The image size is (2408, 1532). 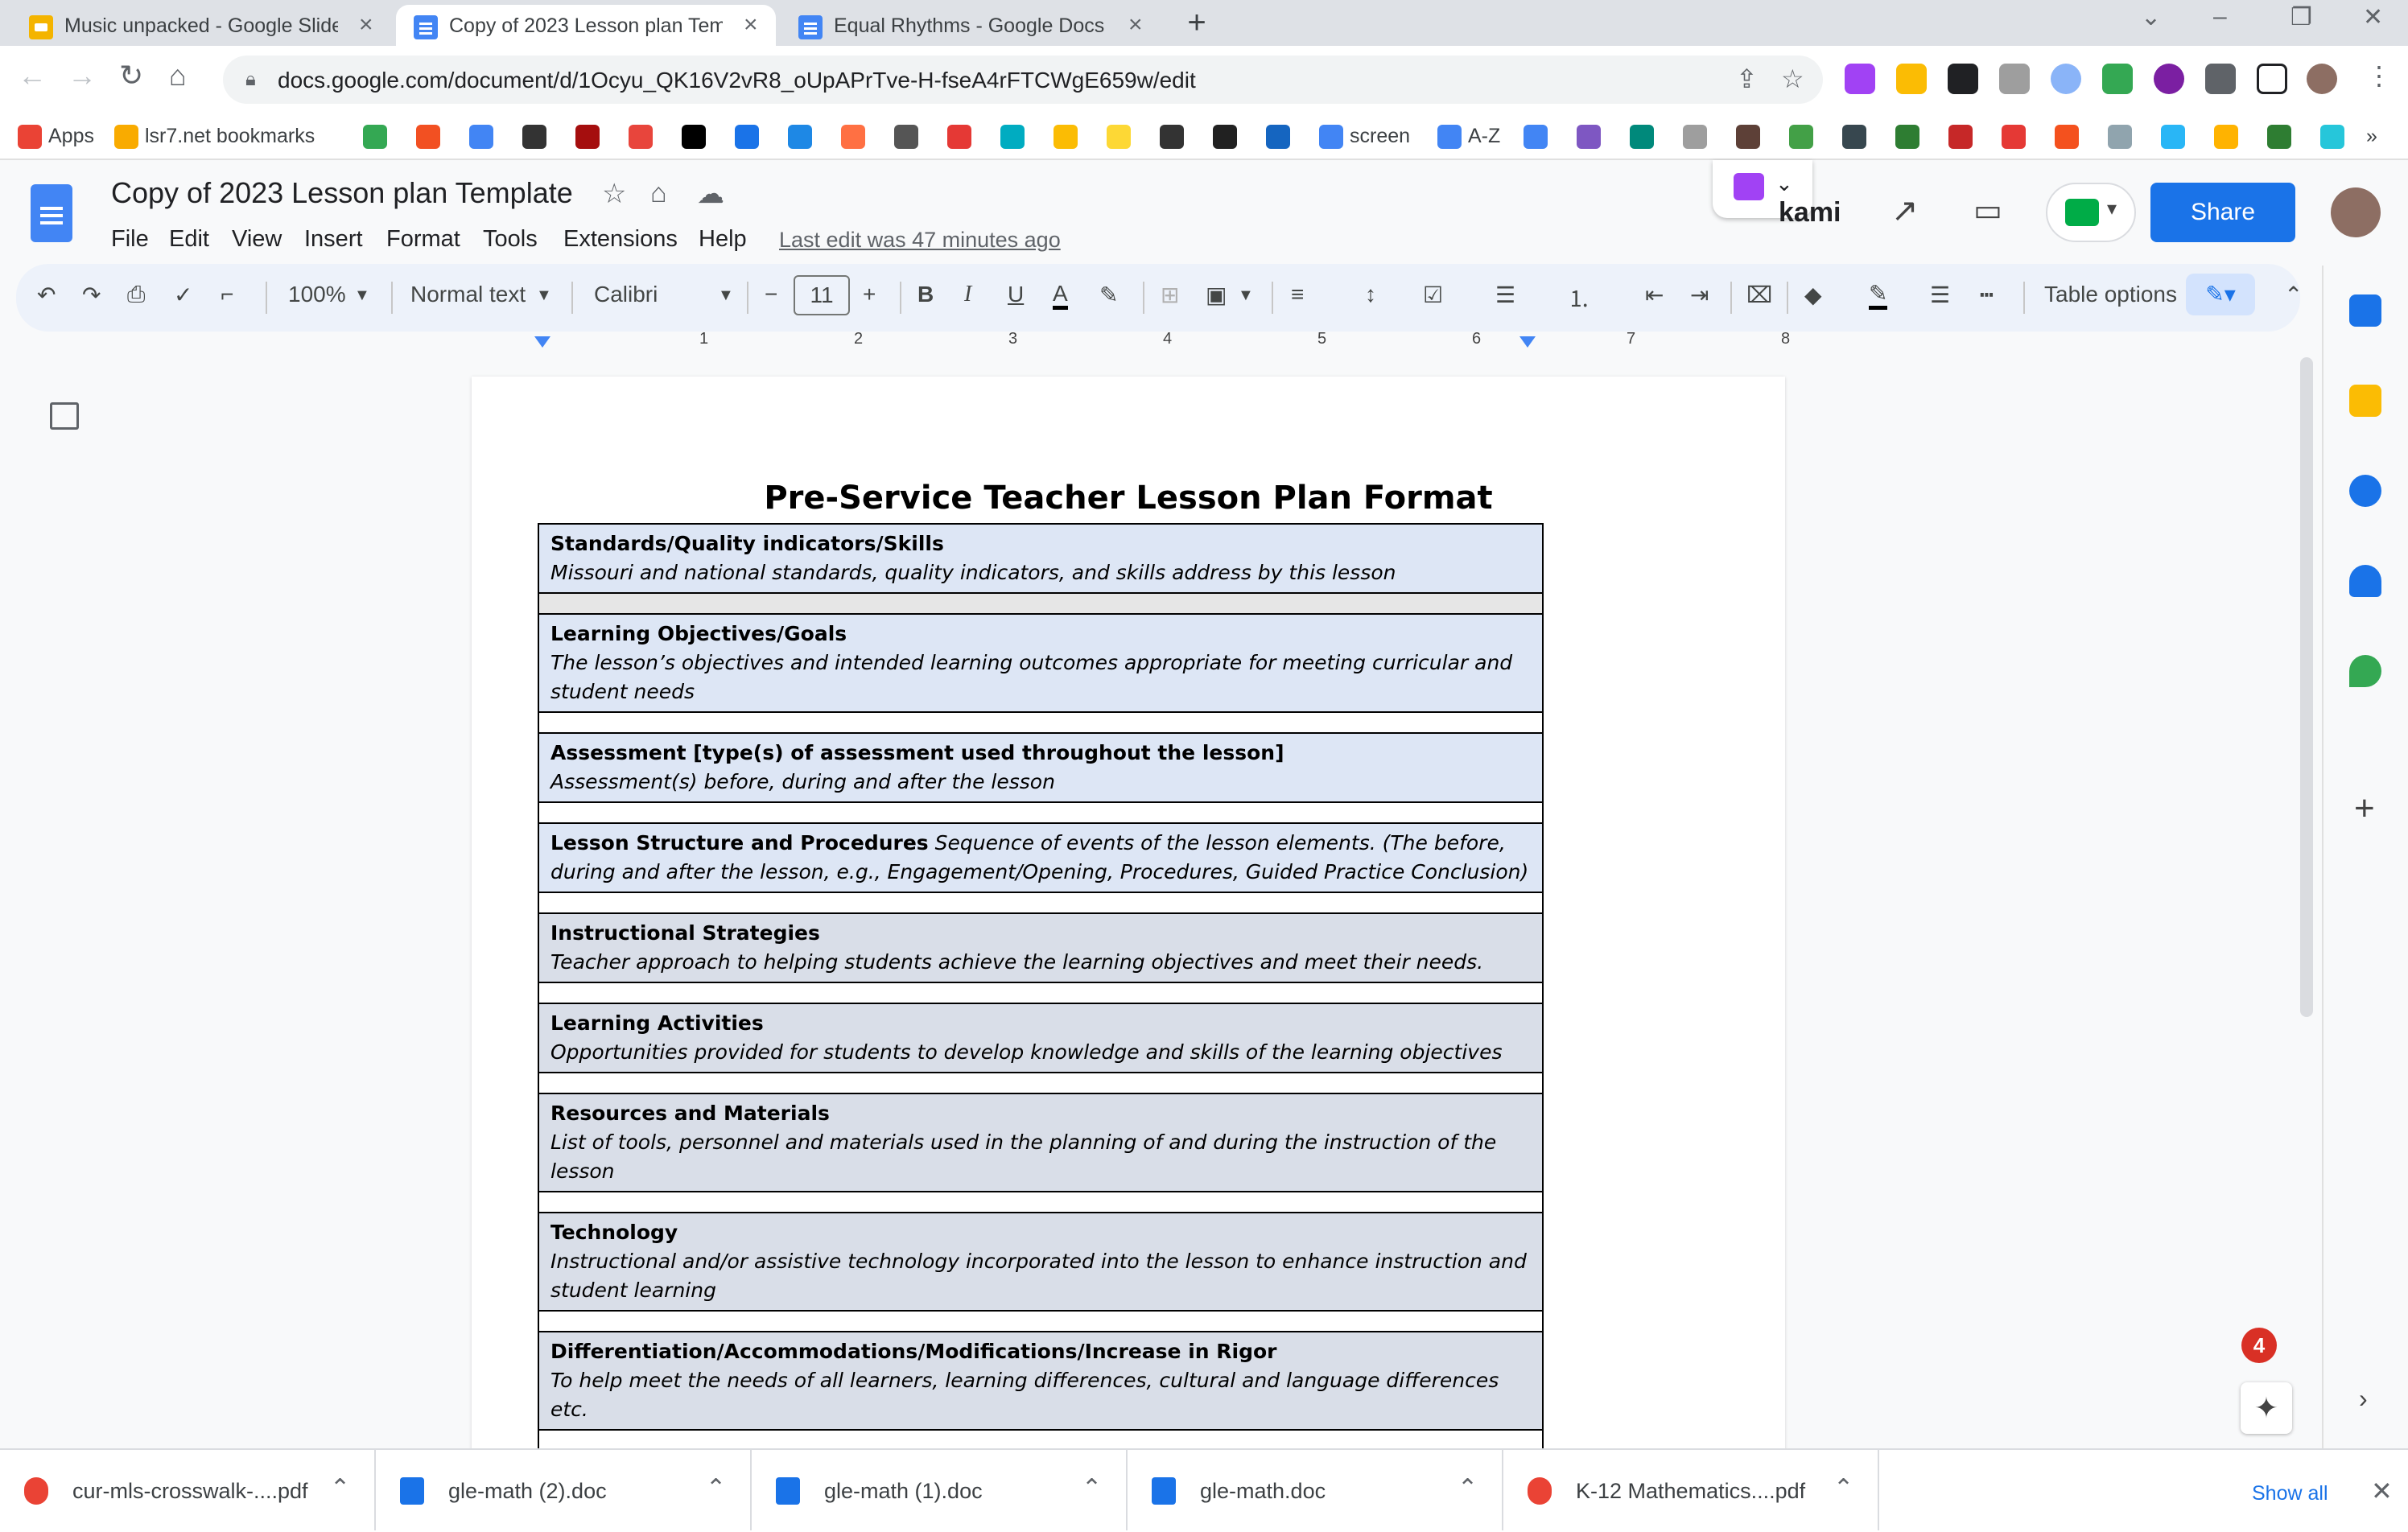 I want to click on font-select: Calibri, so click(x=626, y=294).